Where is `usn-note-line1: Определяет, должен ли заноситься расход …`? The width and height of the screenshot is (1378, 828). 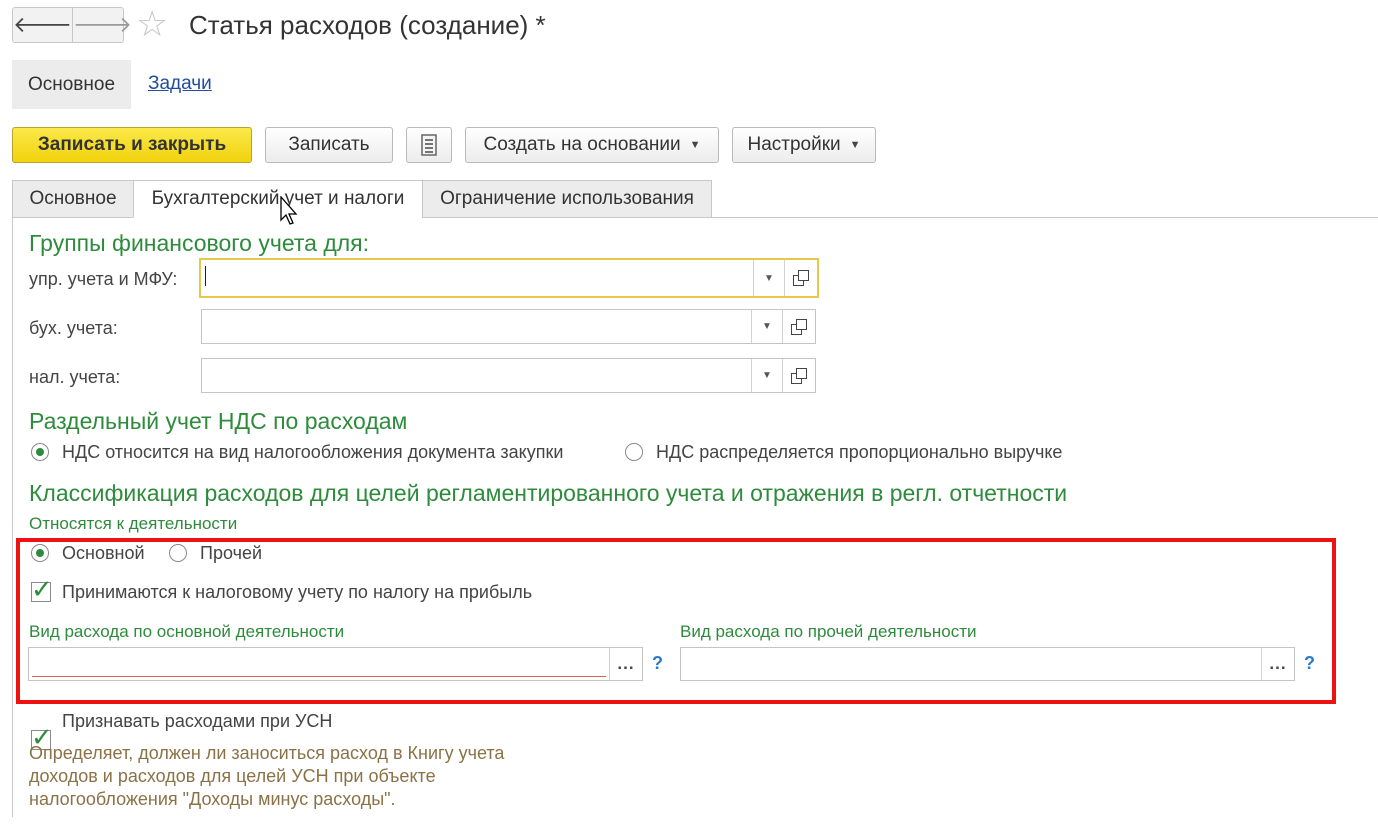 usn-note-line1: Определяет, должен ли заноситься расход … is located at coordinates (267, 753).